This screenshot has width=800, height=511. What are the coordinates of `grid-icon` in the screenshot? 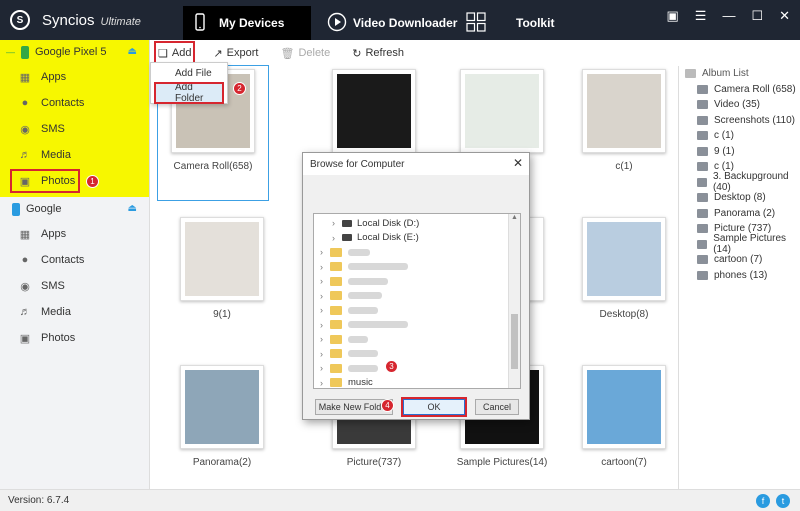 It's located at (476, 23).